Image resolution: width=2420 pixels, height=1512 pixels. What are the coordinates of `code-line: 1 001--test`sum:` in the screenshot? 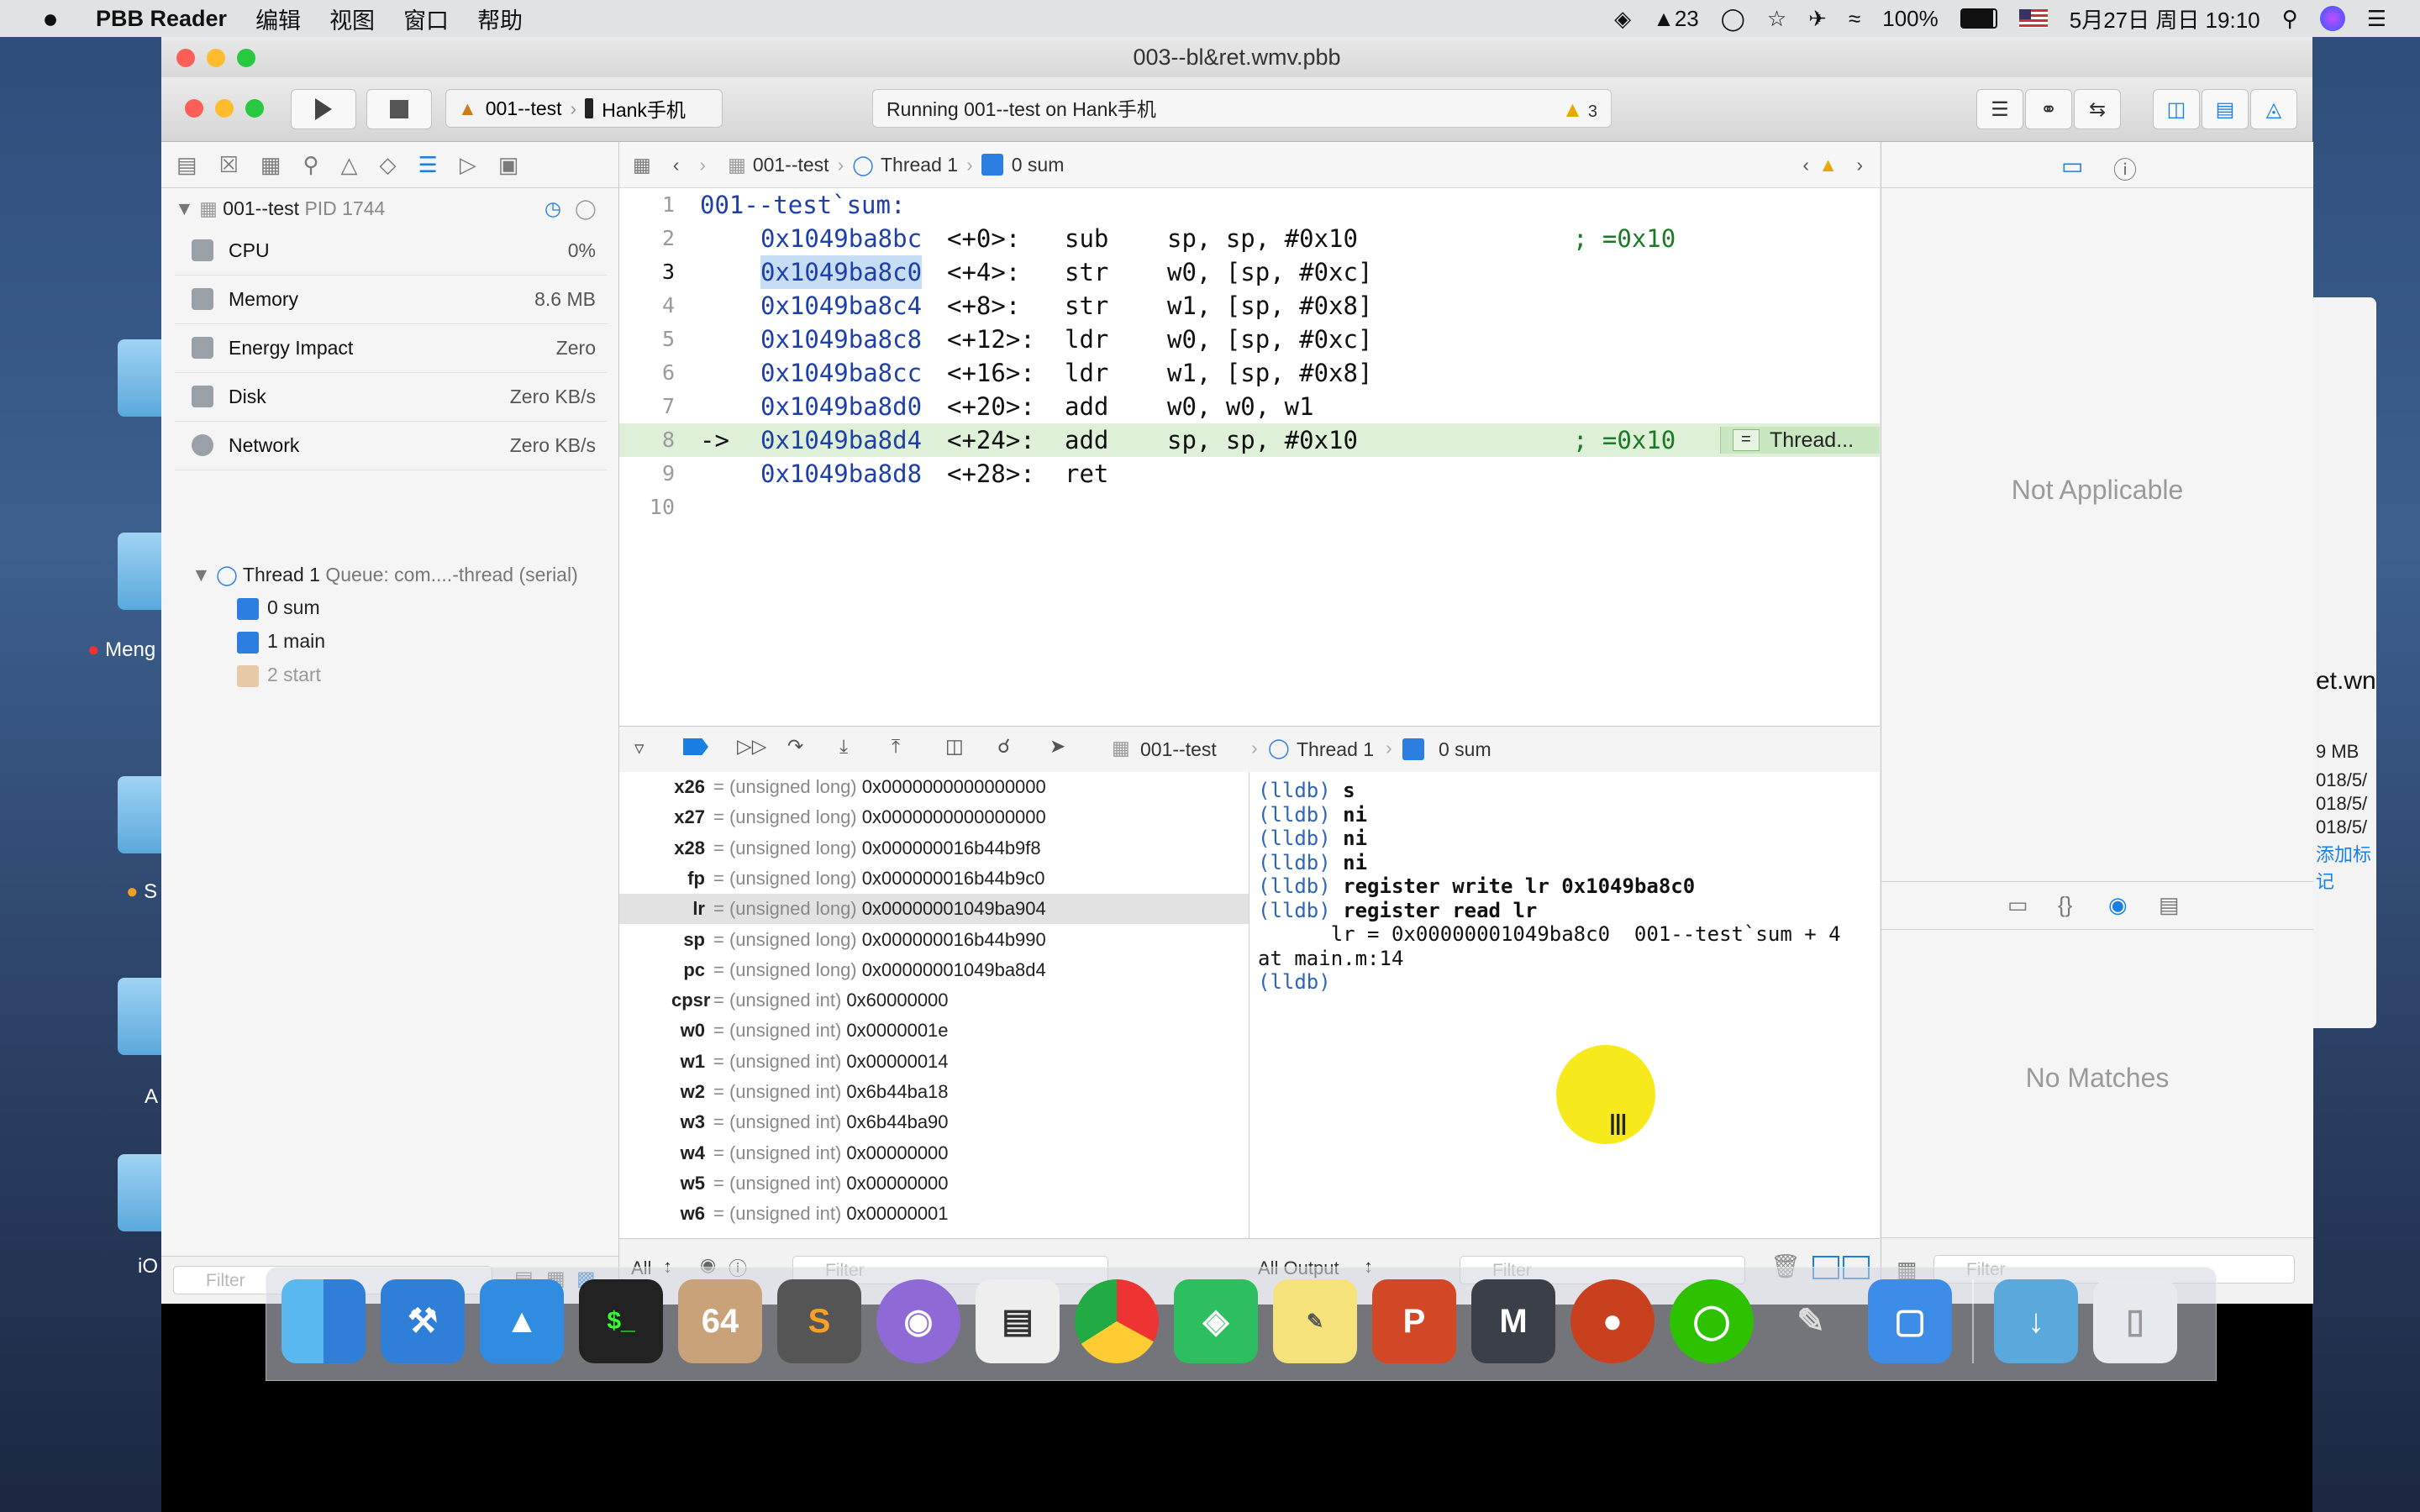 It's located at (1249, 205).